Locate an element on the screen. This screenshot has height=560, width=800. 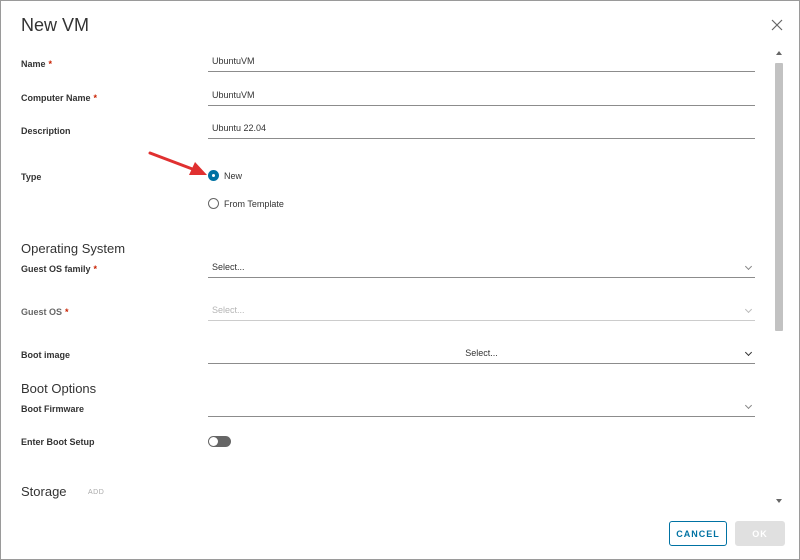
description-input: Ubuntu 22.04 is located at coordinates (481, 130).